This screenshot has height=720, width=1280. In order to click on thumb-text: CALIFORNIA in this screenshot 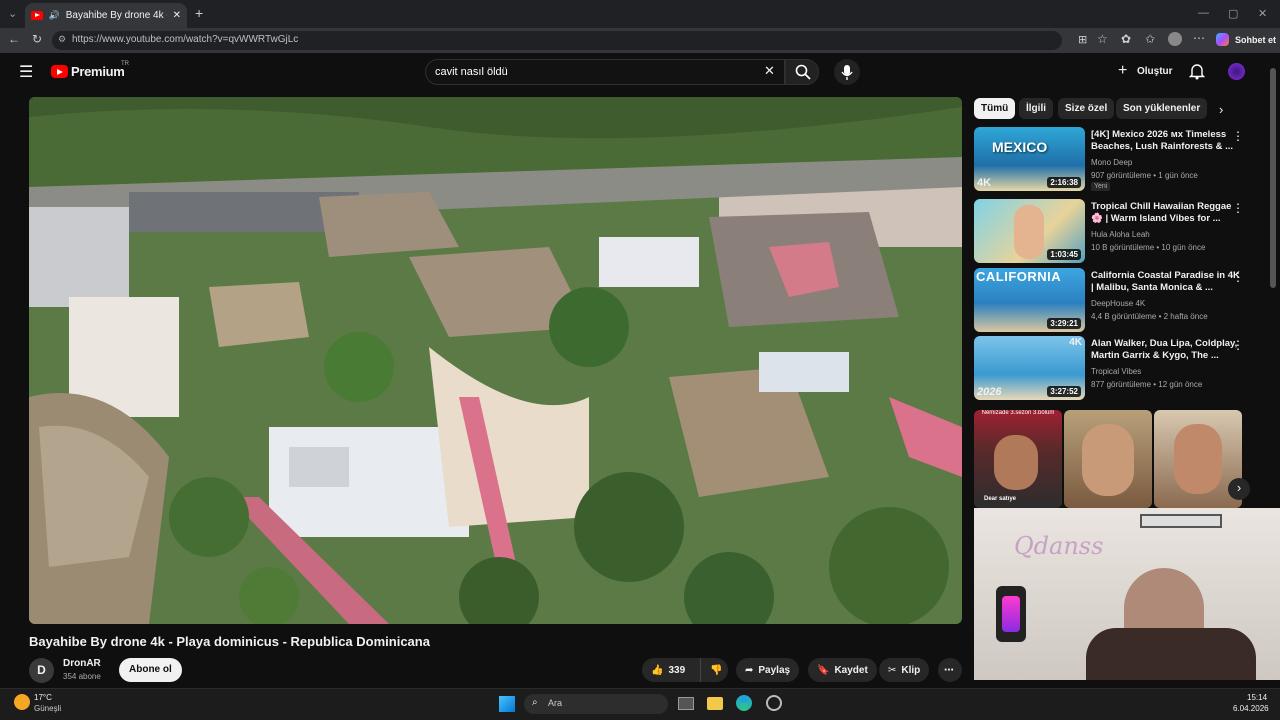, I will do `click(1019, 276)`.